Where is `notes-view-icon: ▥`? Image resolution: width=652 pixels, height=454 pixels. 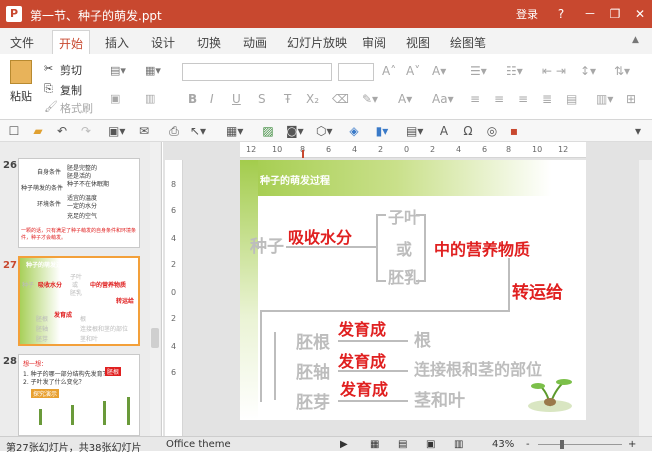 notes-view-icon: ▥ is located at coordinates (458, 444).